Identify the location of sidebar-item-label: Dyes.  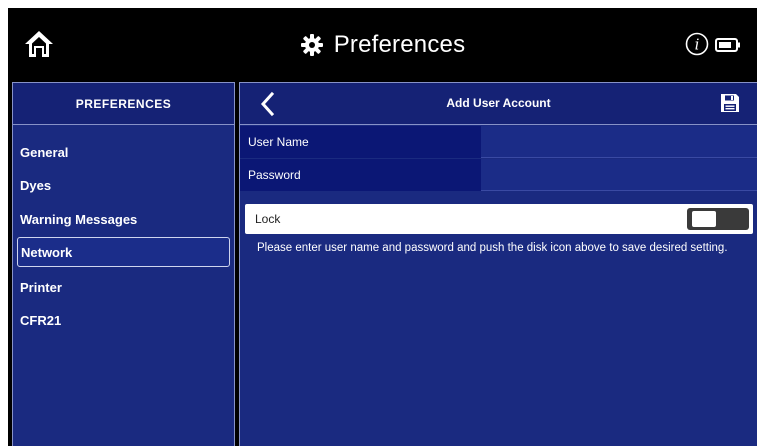
(36, 185).